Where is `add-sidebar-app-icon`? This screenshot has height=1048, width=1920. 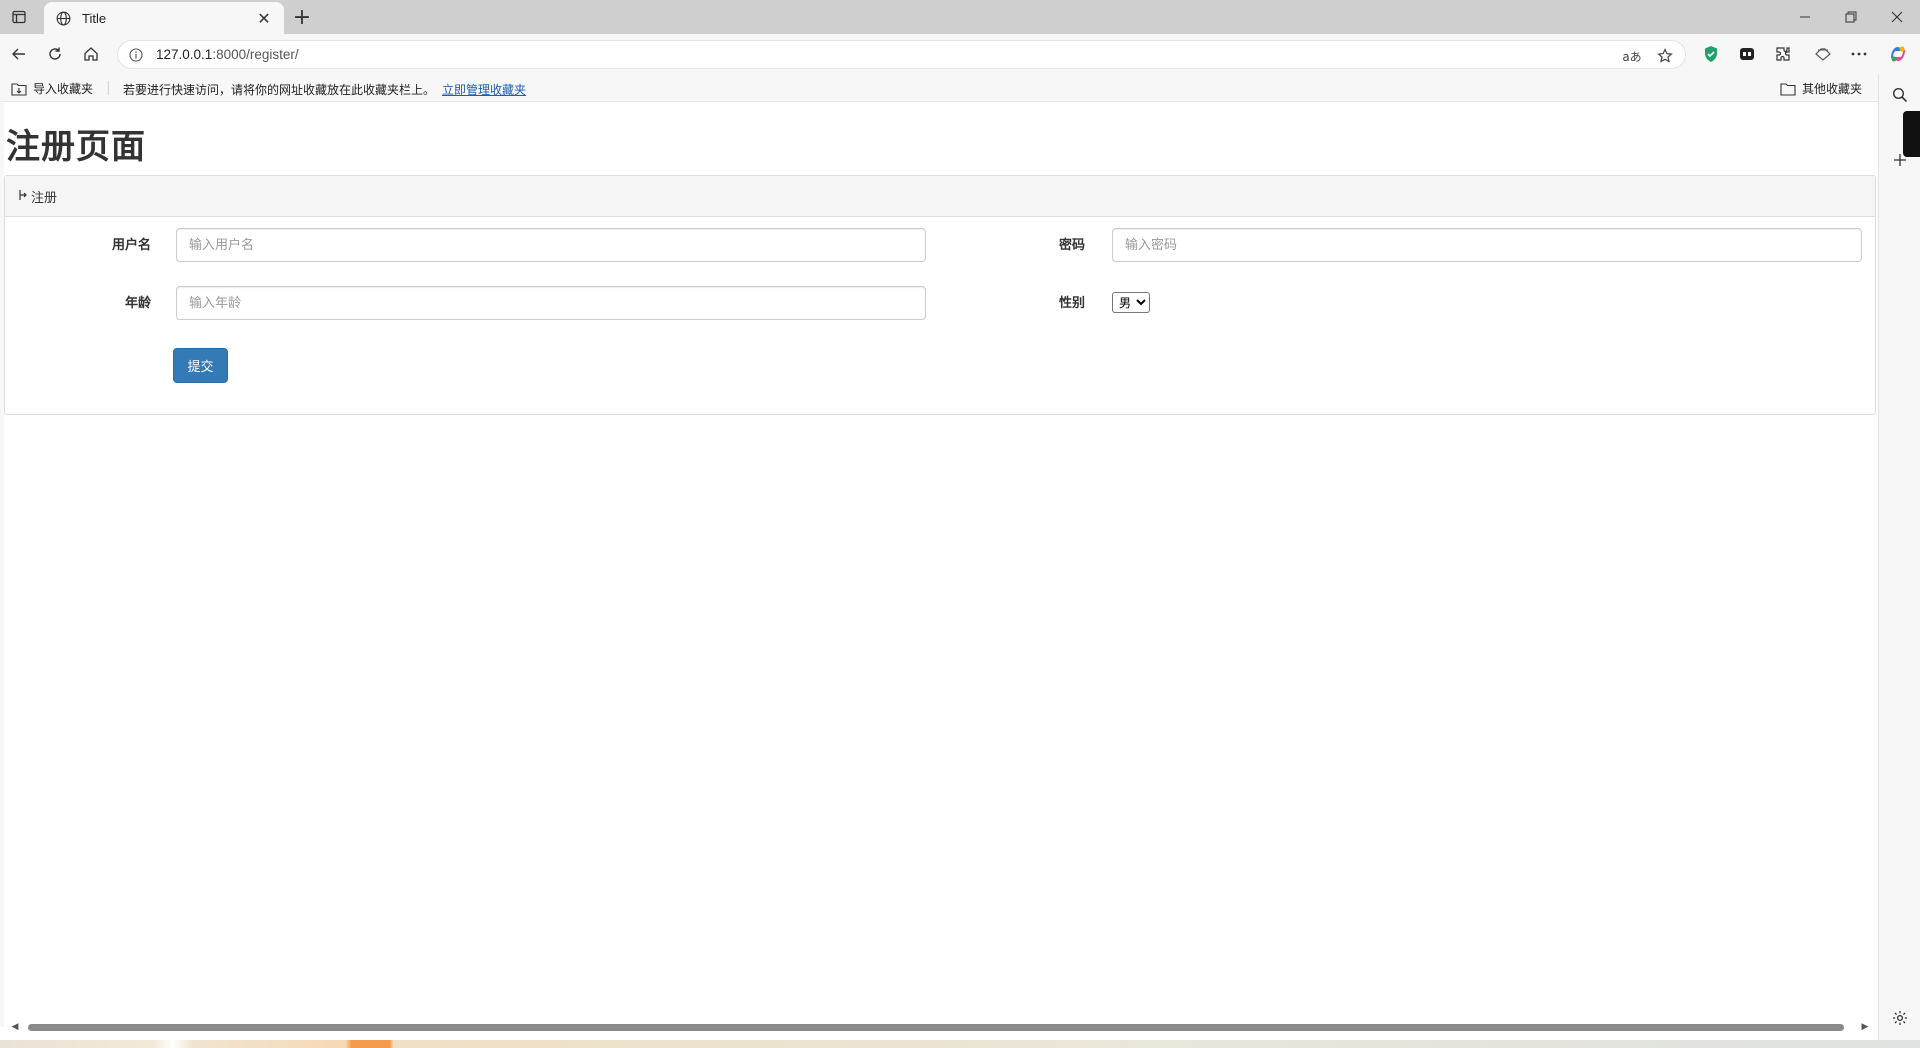 add-sidebar-app-icon is located at coordinates (1900, 160).